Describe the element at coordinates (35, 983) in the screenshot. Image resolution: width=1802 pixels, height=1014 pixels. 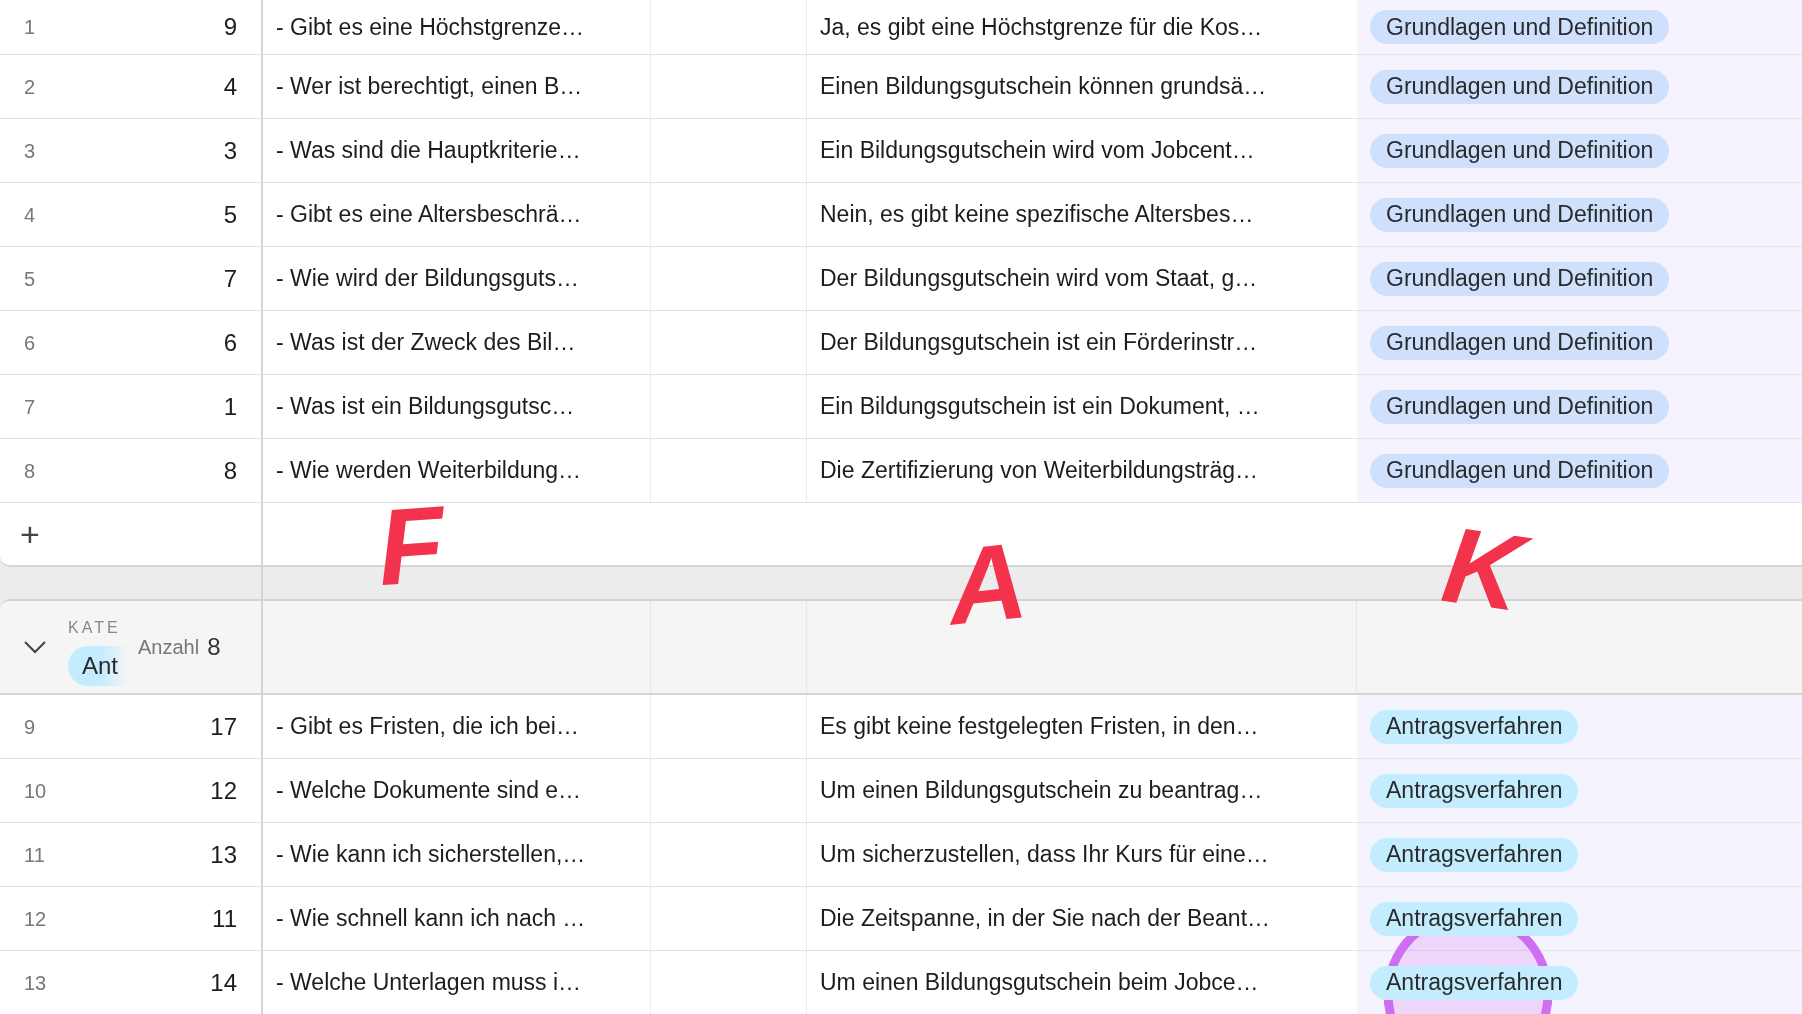
I see `row-number: 13` at that location.